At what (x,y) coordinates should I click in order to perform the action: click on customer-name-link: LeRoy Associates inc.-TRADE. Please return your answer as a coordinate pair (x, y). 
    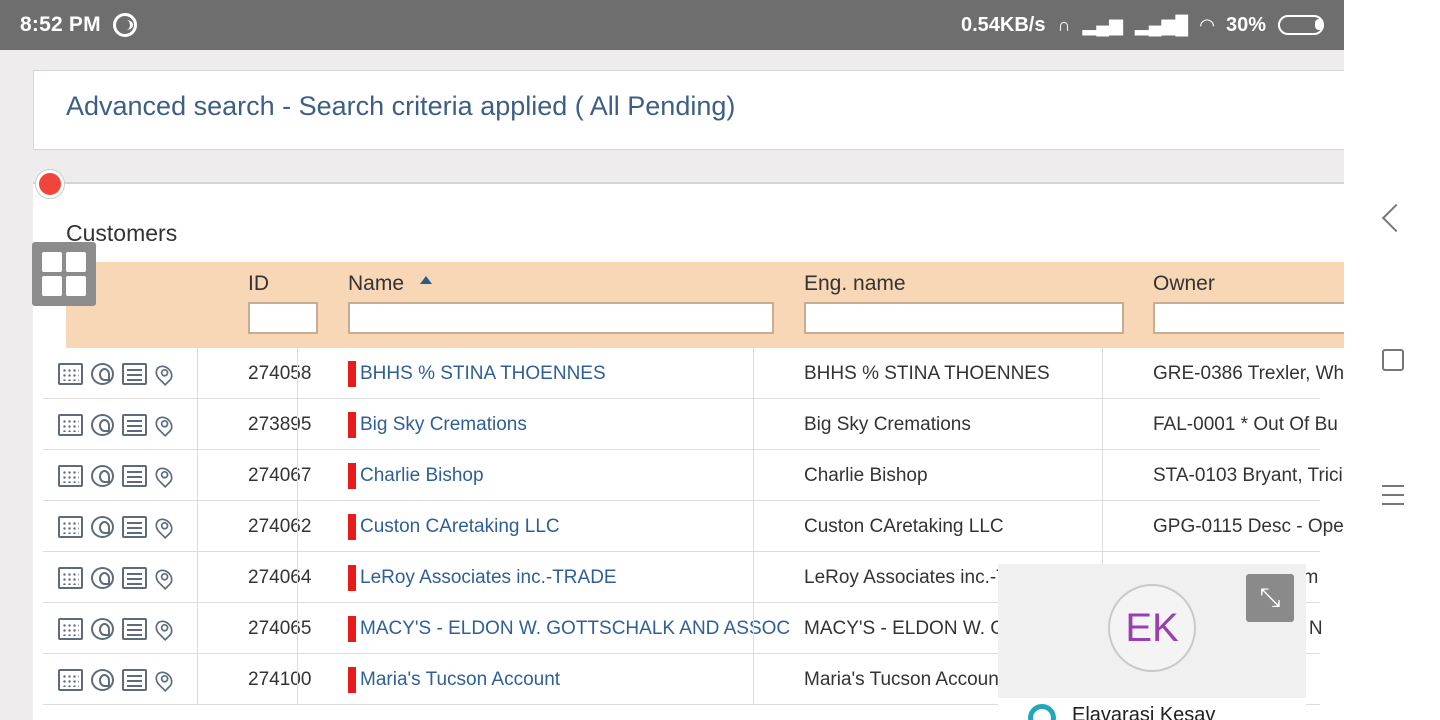
    Looking at the image, I should click on (570, 577).